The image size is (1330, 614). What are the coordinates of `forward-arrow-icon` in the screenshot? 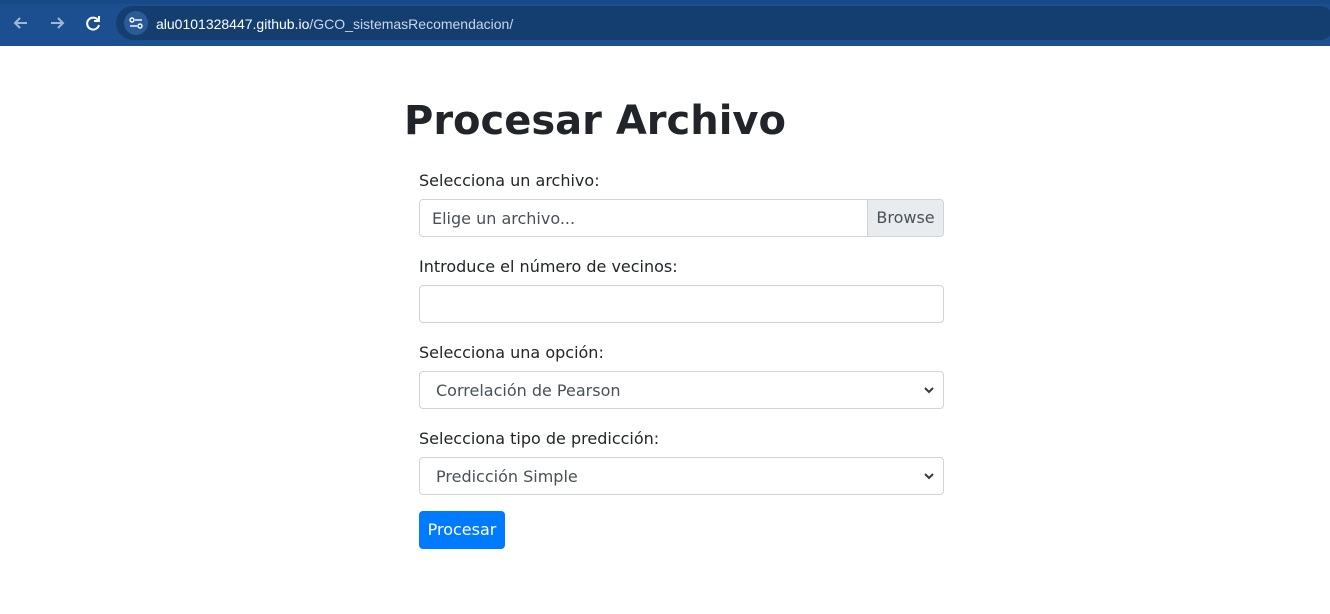 It's located at (57, 23).